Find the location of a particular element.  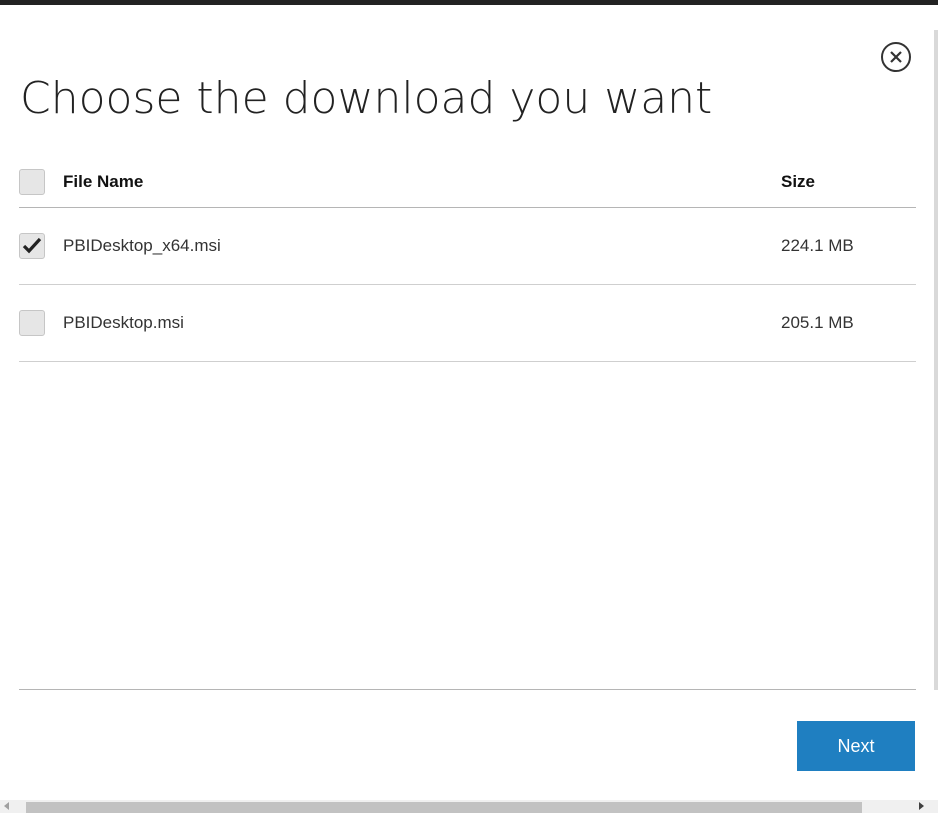

file-size-cell: 224.1 MB is located at coordinates (817, 245).